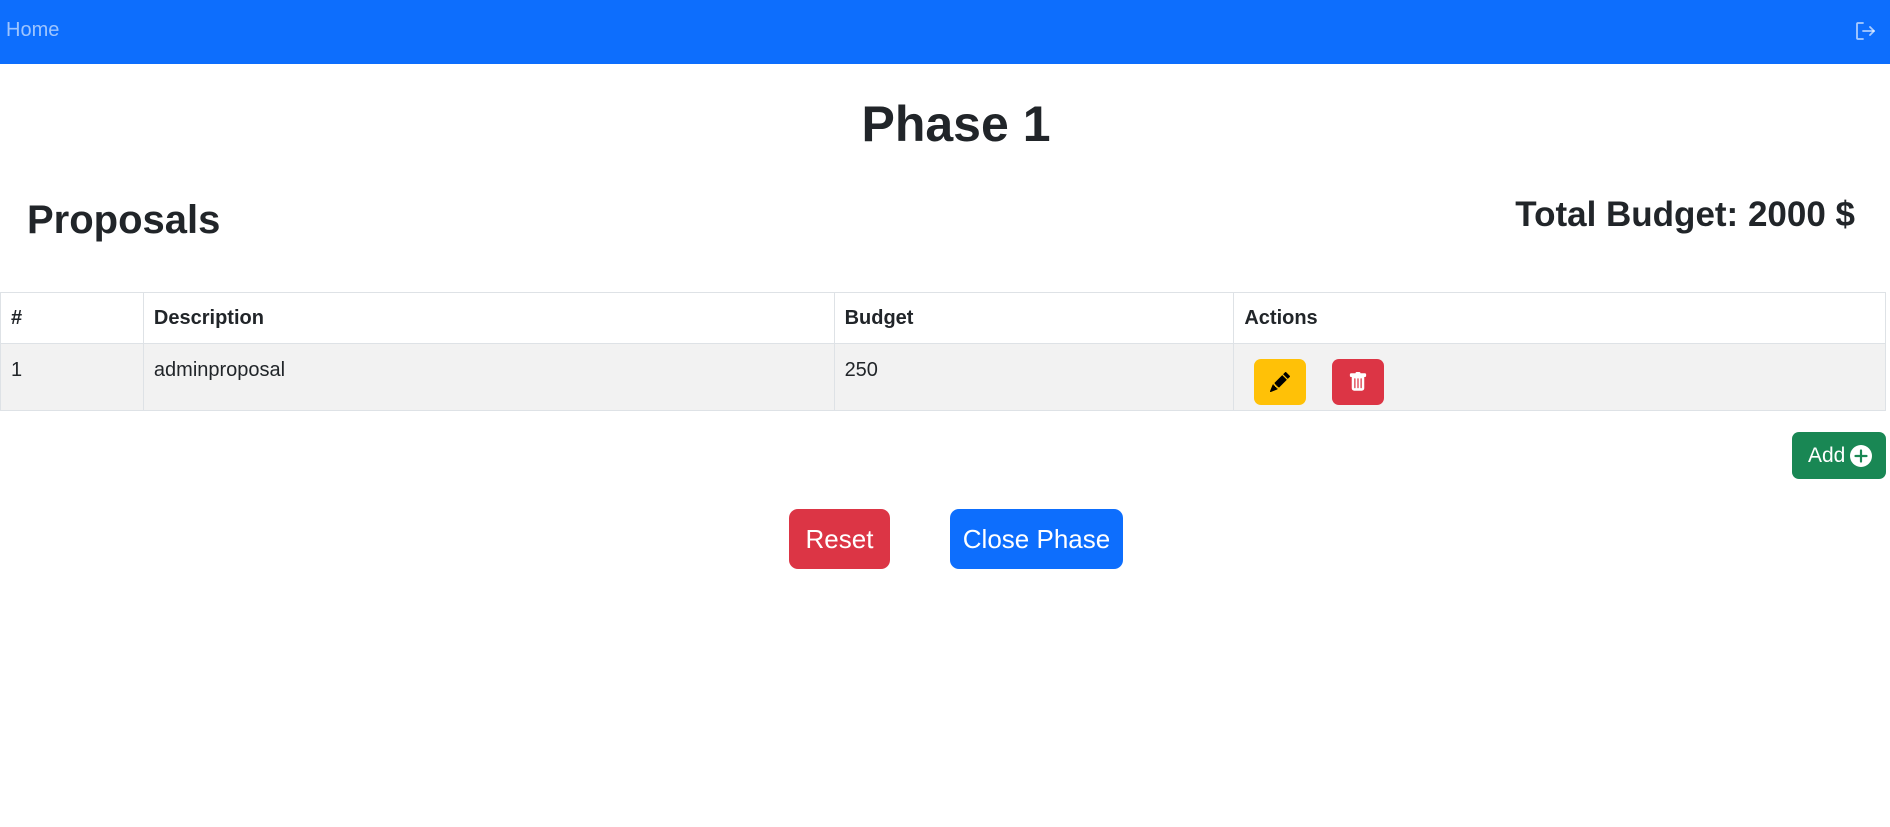 Image resolution: width=1890 pixels, height=827 pixels. What do you see at coordinates (1861, 456) in the screenshot?
I see `plus-circle-icon` at bounding box center [1861, 456].